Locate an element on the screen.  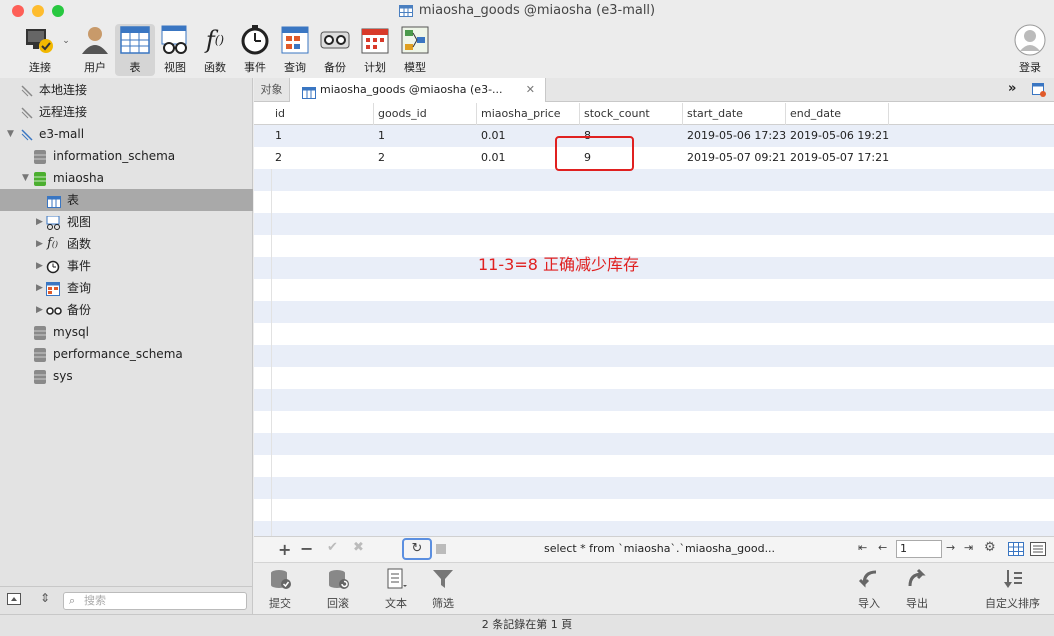
rollback-button: 回滚 is located at coordinates (338, 589).